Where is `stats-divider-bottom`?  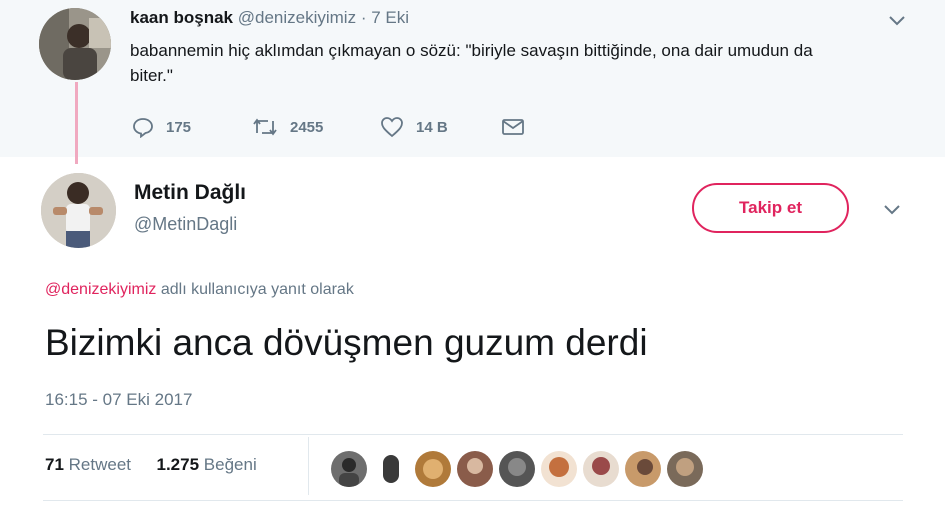 stats-divider-bottom is located at coordinates (473, 500).